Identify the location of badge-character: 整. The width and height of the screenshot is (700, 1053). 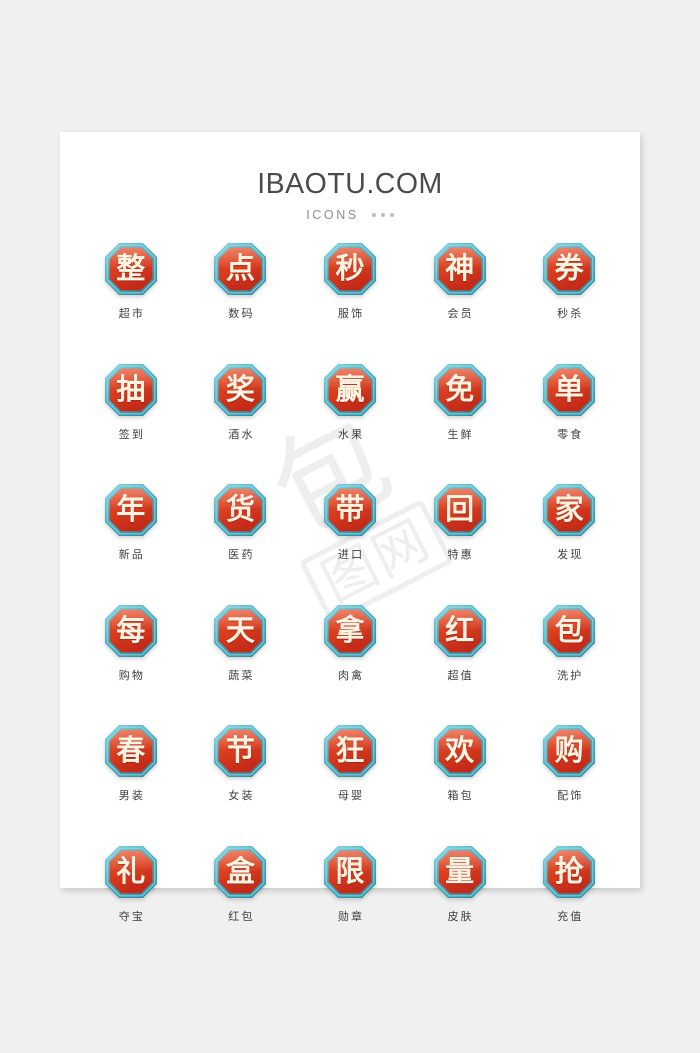
(131, 268).